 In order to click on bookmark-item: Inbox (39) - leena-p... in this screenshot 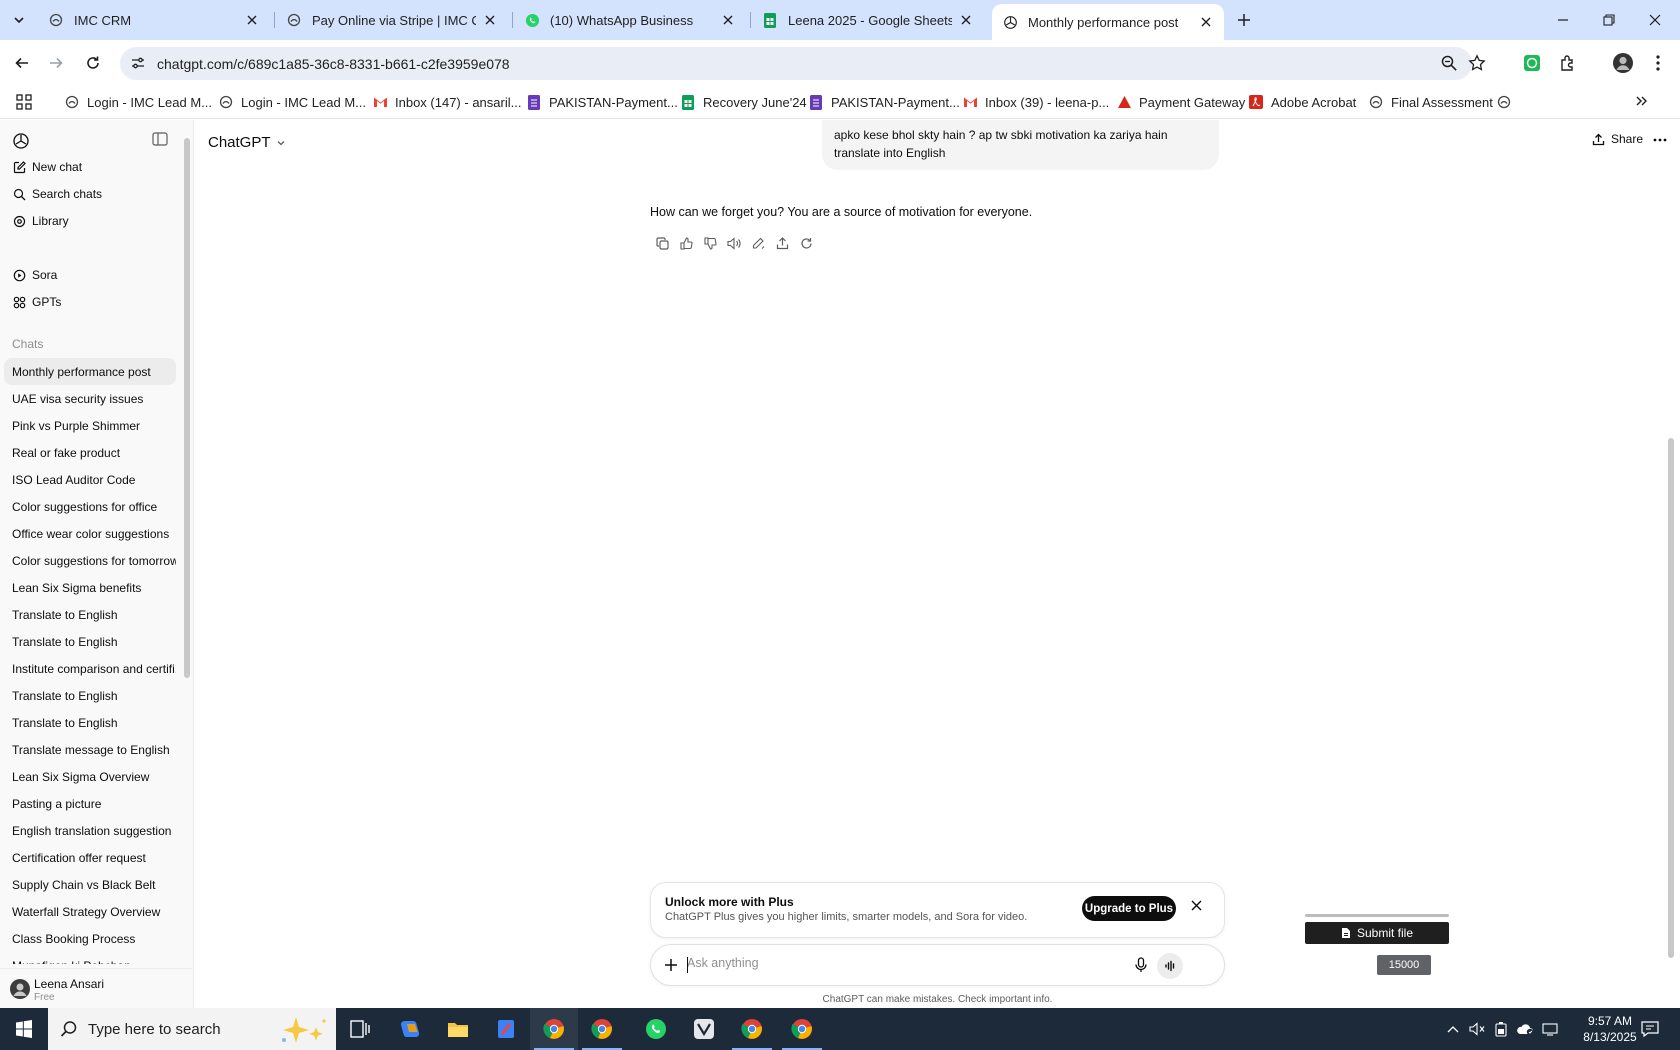, I will do `click(1035, 102)`.